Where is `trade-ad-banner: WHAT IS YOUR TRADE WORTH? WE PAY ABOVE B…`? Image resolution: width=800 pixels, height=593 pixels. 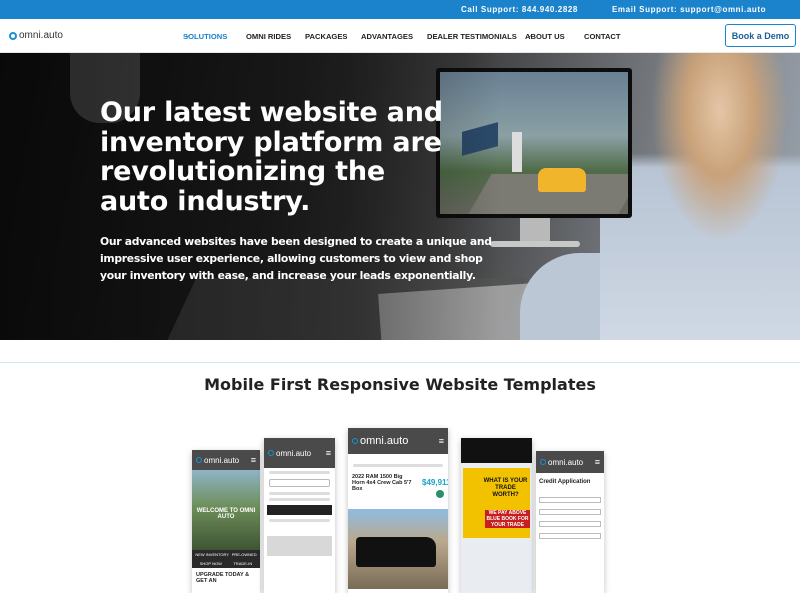 trade-ad-banner: WHAT IS YOUR TRADE WORTH? WE PAY ABOVE B… is located at coordinates (496, 503).